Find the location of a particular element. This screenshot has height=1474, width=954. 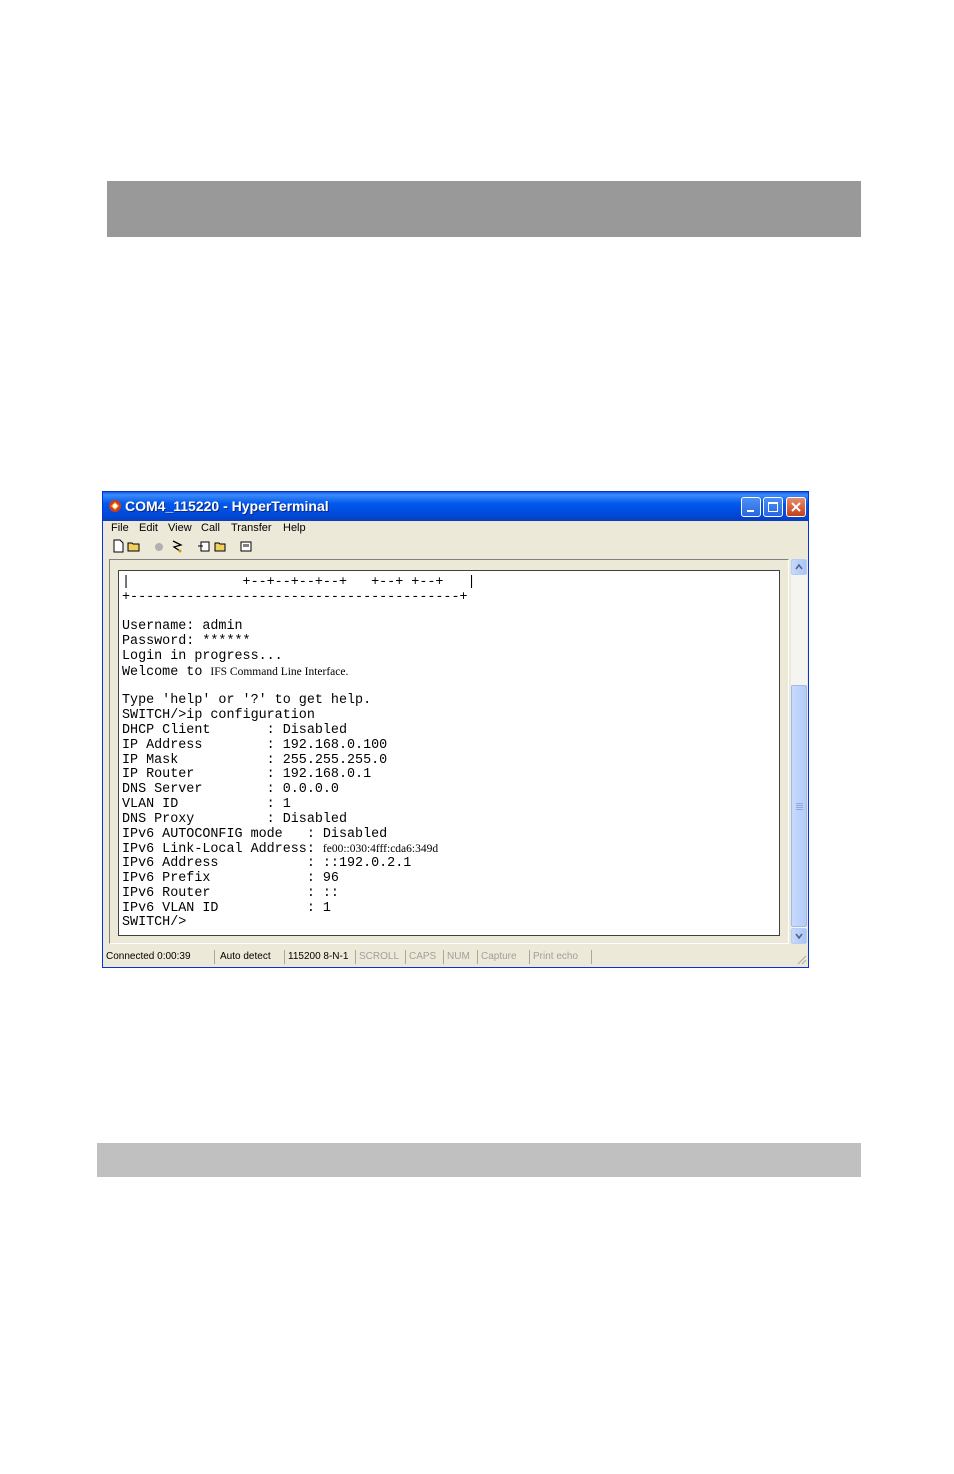

new-icon is located at coordinates (118, 546).